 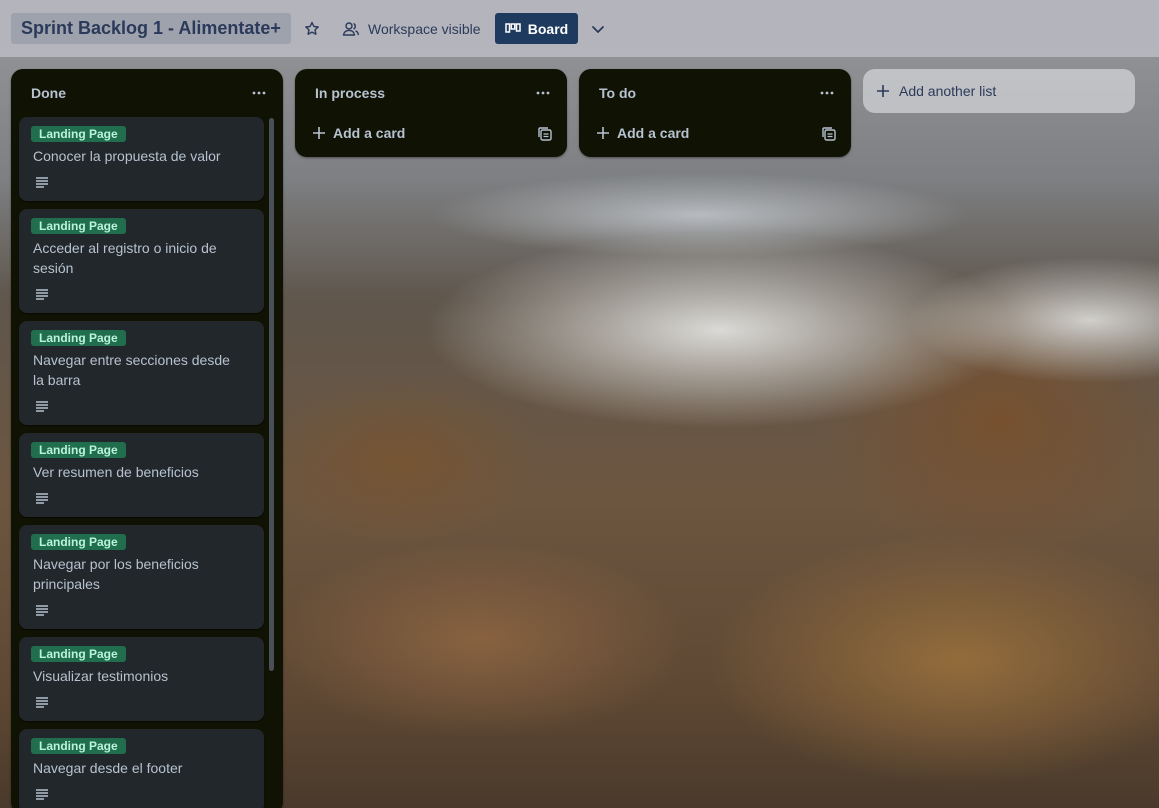 I want to click on card-title: Navegar desde el footer, so click(x=108, y=768).